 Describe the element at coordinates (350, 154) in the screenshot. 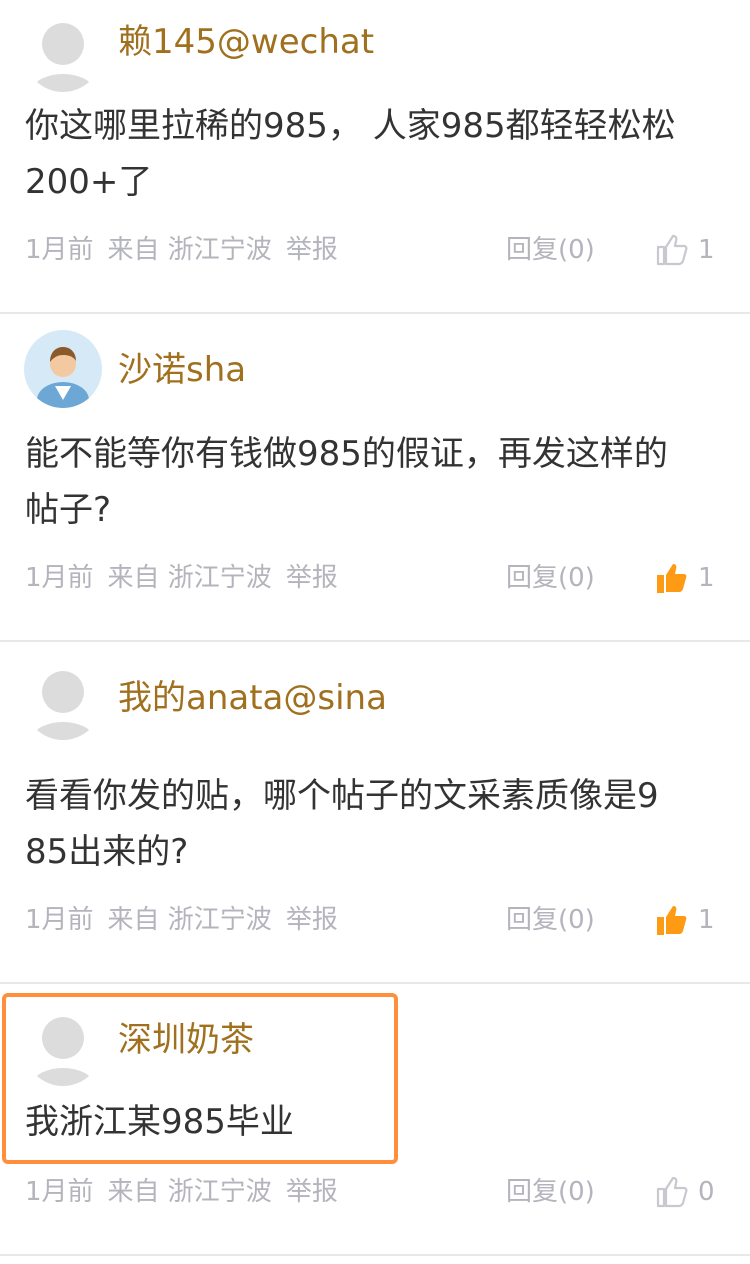

I see `comment-content: 你这哪里拉稀的985， 人家985都轻轻松松 200+了` at that location.